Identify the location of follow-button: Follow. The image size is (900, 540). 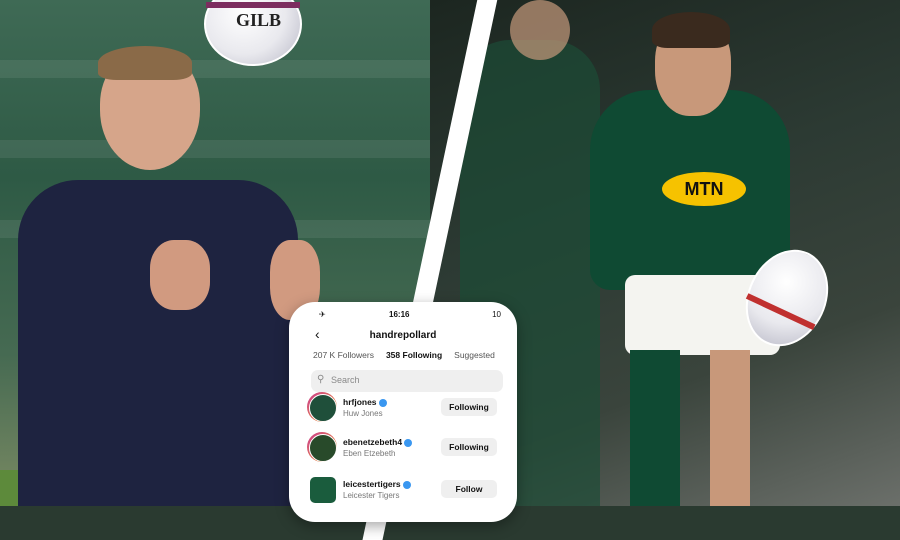
(469, 489).